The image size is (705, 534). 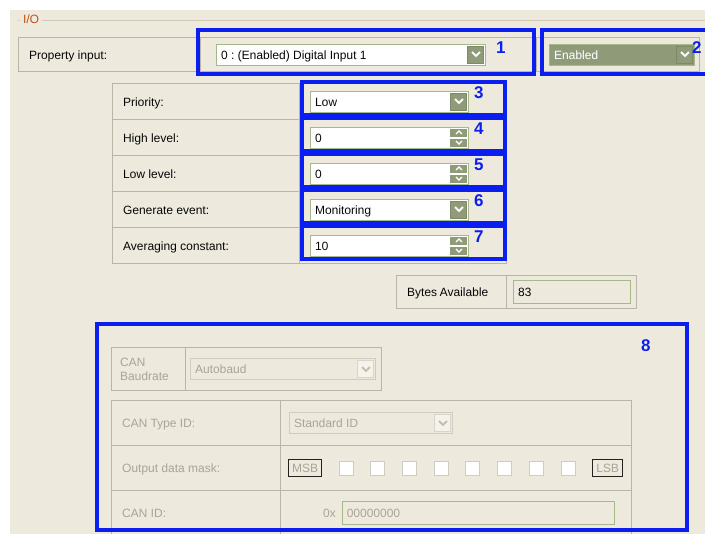 What do you see at coordinates (305, 468) in the screenshot?
I see `msb-label: MSB` at bounding box center [305, 468].